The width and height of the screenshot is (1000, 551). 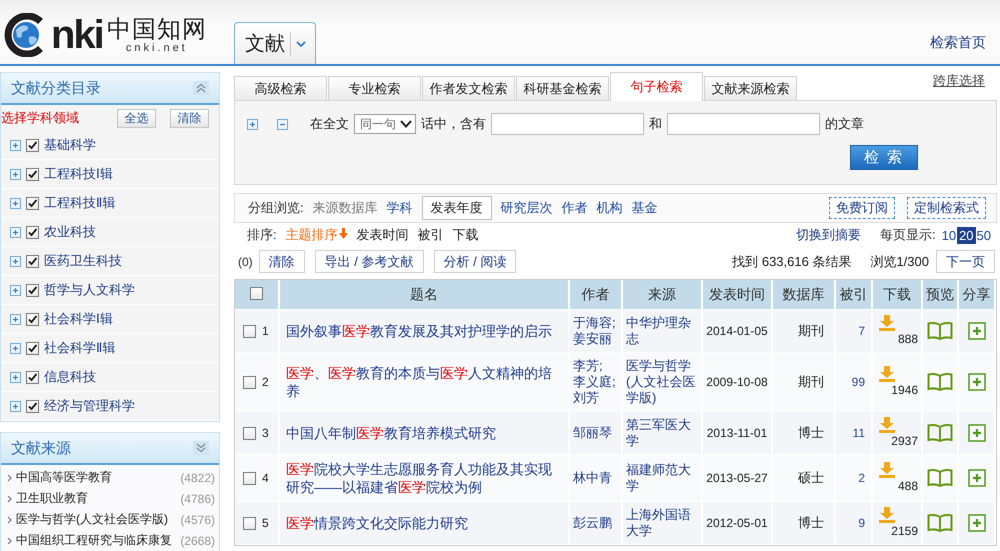 What do you see at coordinates (609, 208) in the screenshot?
I see `group-option: 机构` at bounding box center [609, 208].